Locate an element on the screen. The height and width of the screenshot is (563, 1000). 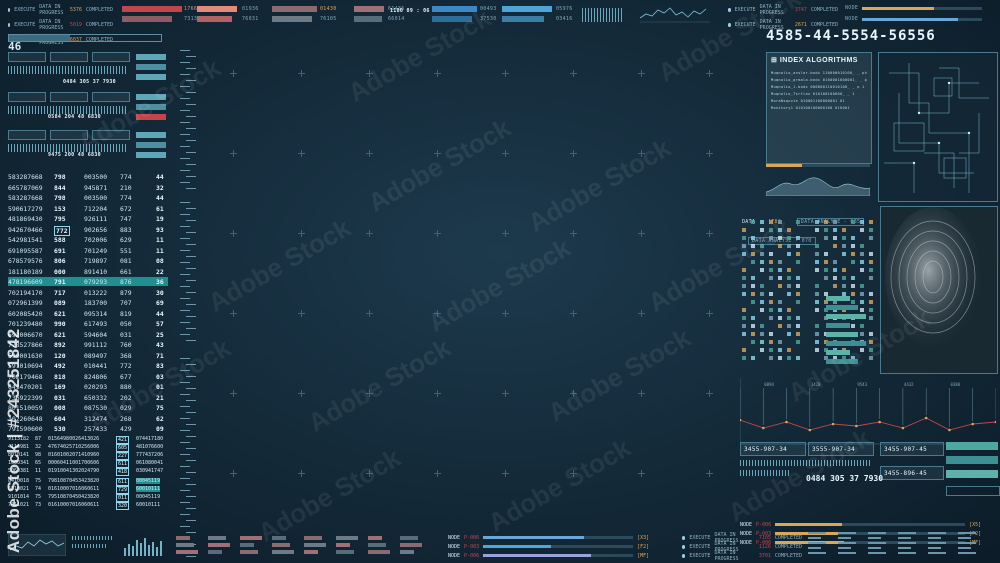
table-cell: 44 is located at coordinates (160, 313).